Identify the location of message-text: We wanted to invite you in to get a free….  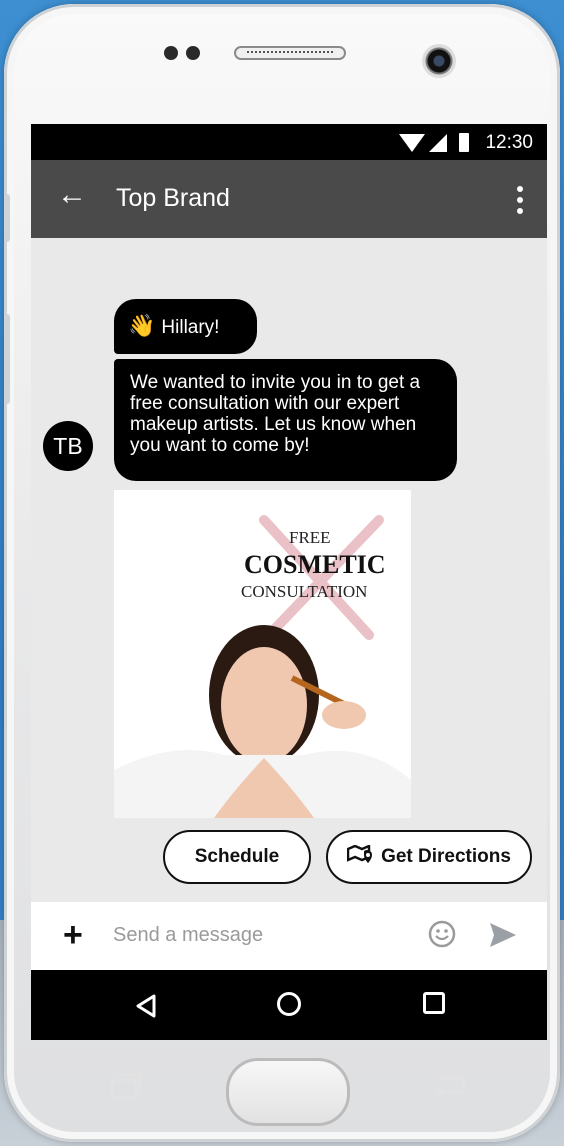
(275, 414).